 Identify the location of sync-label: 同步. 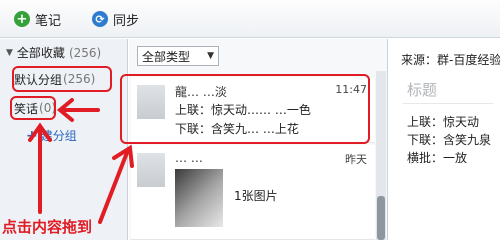
(126, 21).